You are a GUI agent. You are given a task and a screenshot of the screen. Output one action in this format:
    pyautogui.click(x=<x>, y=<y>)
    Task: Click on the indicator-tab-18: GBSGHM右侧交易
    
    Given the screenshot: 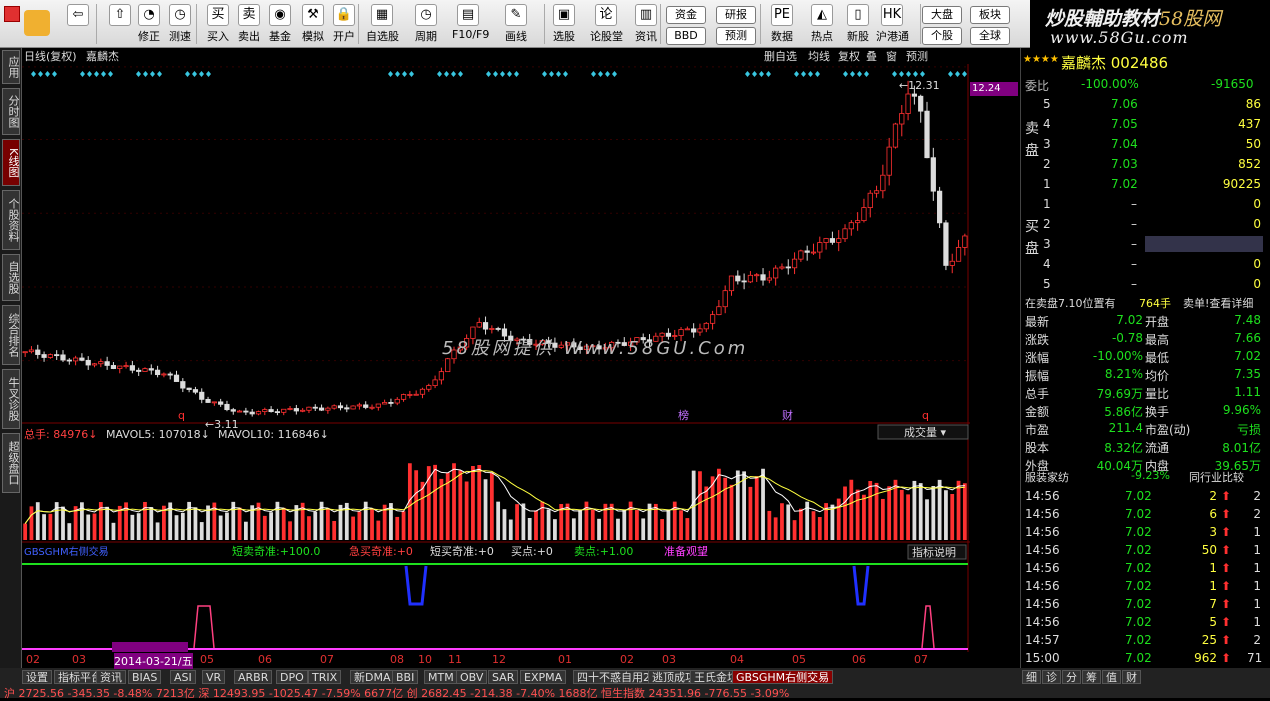 What is the action you would take?
    pyautogui.click(x=783, y=677)
    